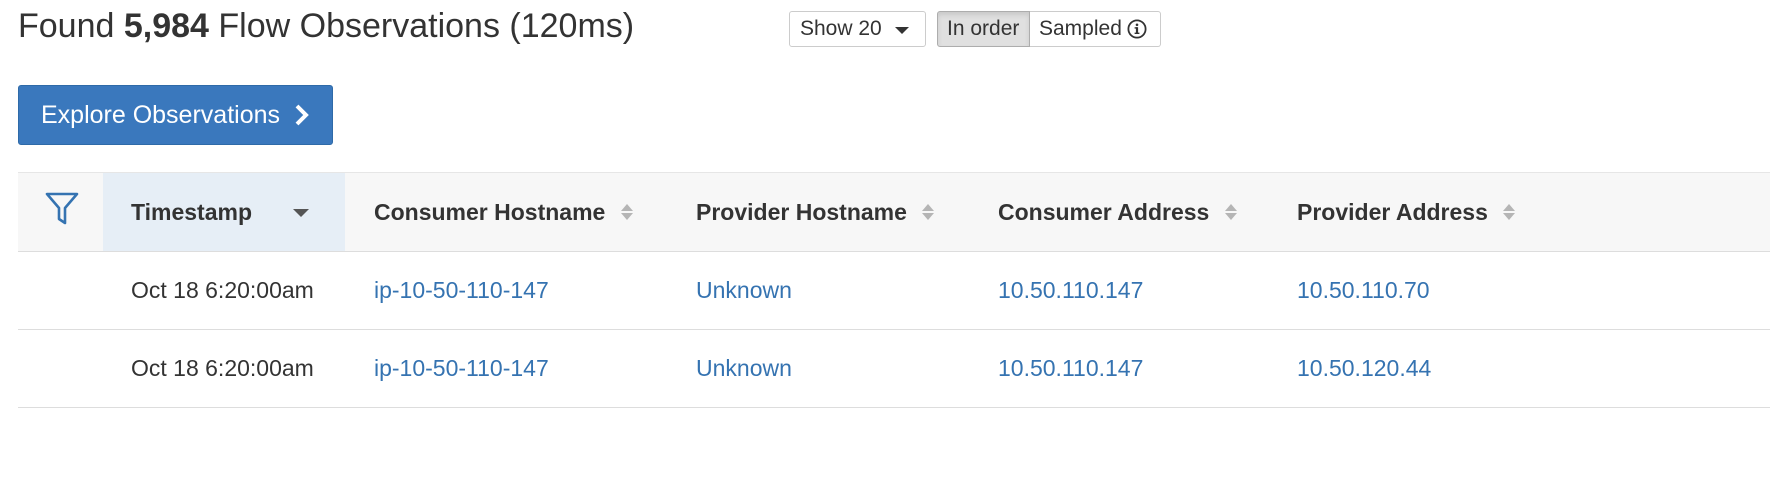  What do you see at coordinates (841, 28) in the screenshot?
I see `page-size-label: Show 20` at bounding box center [841, 28].